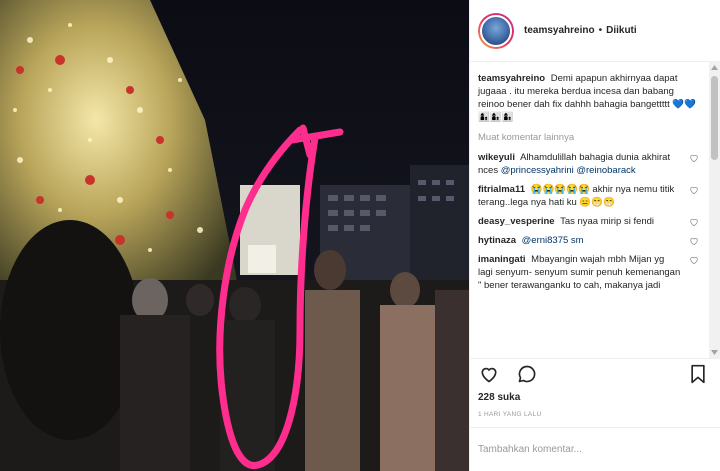 The height and width of the screenshot is (471, 720). I want to click on comment-item: deasy_vesperine Tas nyaa mirip si fendi, so click(589, 221).